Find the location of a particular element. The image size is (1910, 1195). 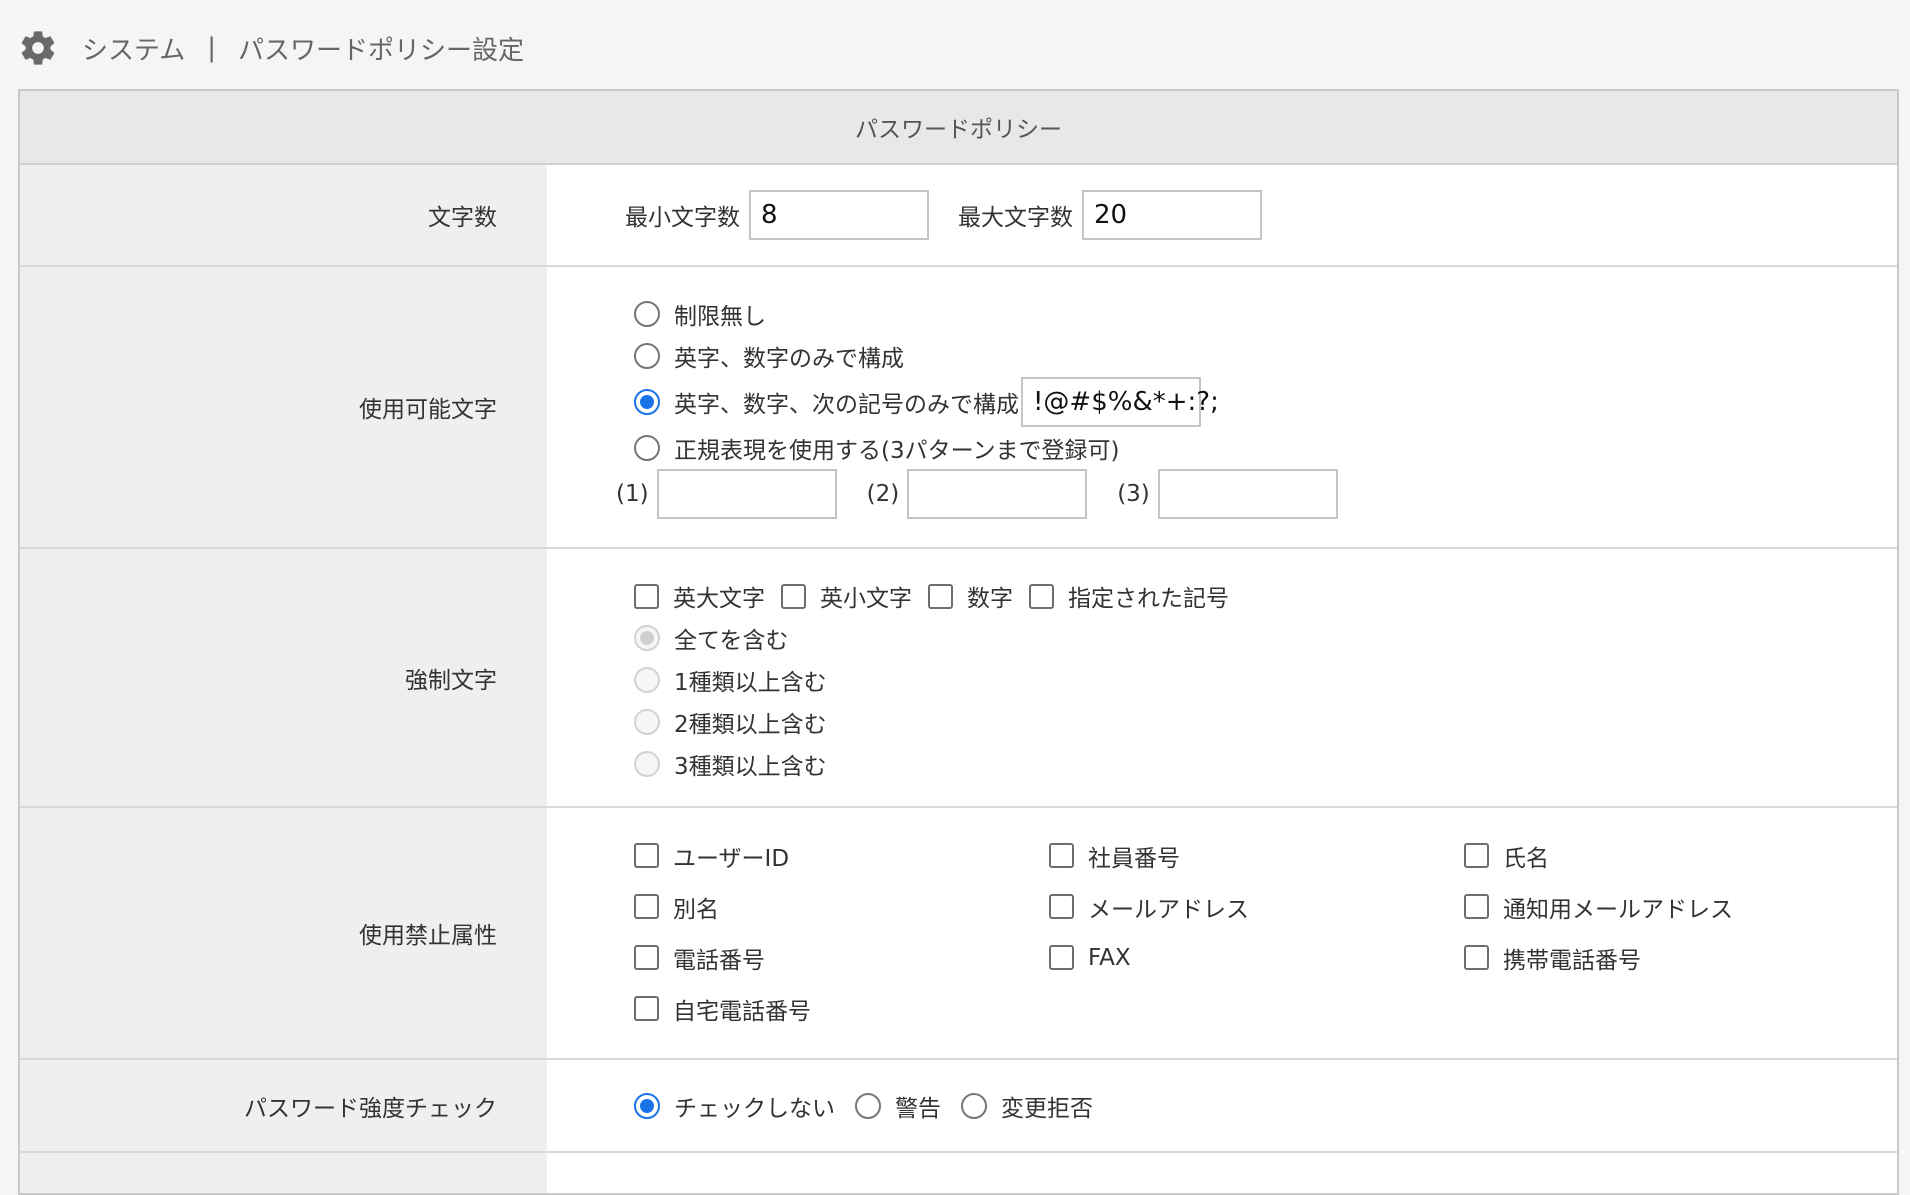

strength-option-reject: 変更拒否 is located at coordinates (1027, 1106).